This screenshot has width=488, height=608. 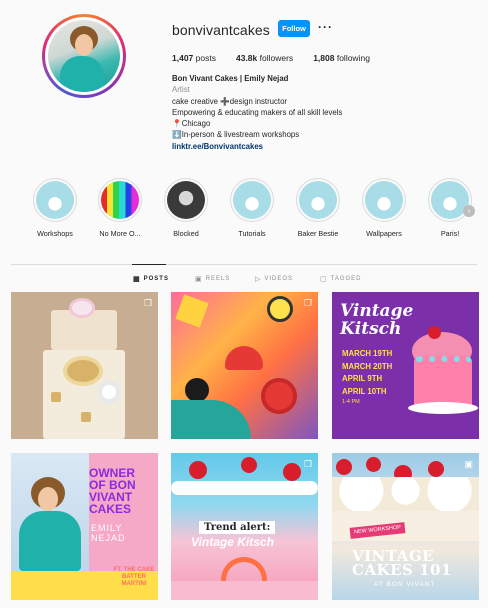 I want to click on video-icon: ▷, so click(x=258, y=279).